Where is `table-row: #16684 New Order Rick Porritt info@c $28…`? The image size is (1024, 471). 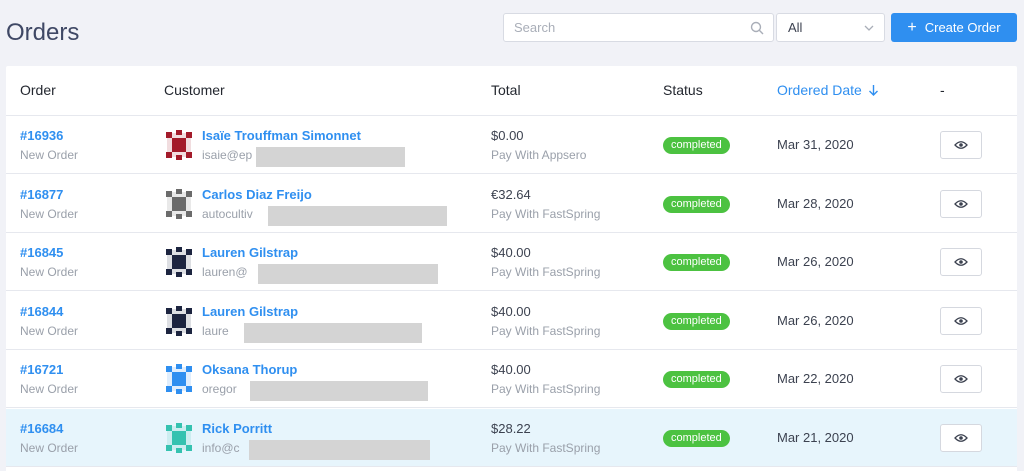
table-row: #16684 New Order Rick Porritt info@c $28… is located at coordinates (511, 437).